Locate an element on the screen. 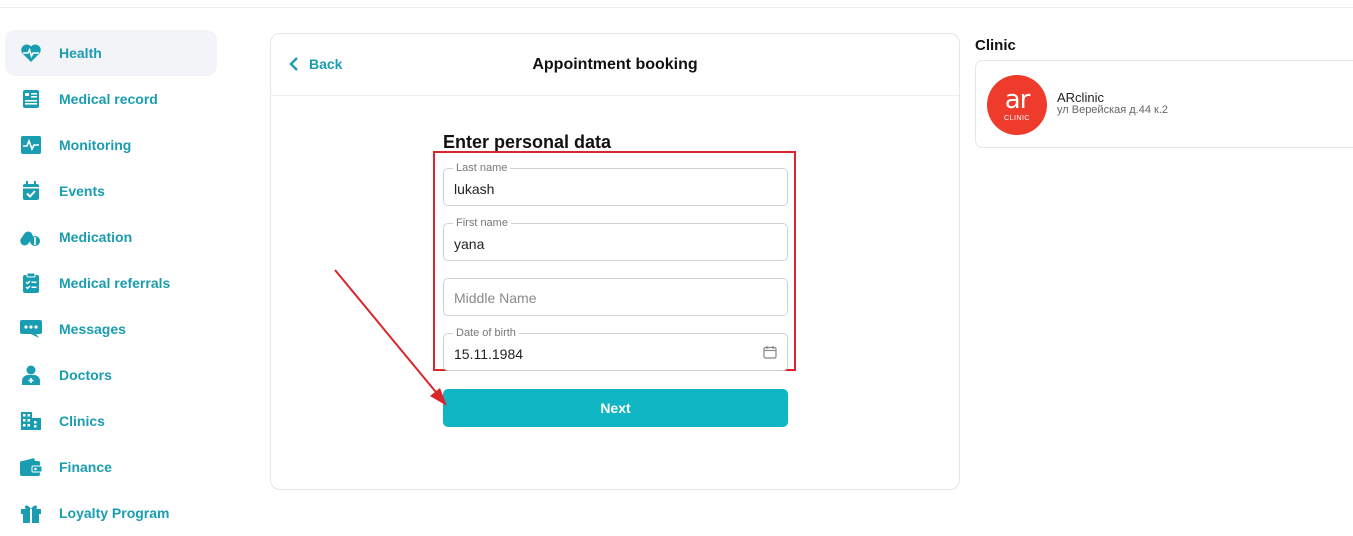  sidebar-item-label: Medical referrals is located at coordinates (115, 283).